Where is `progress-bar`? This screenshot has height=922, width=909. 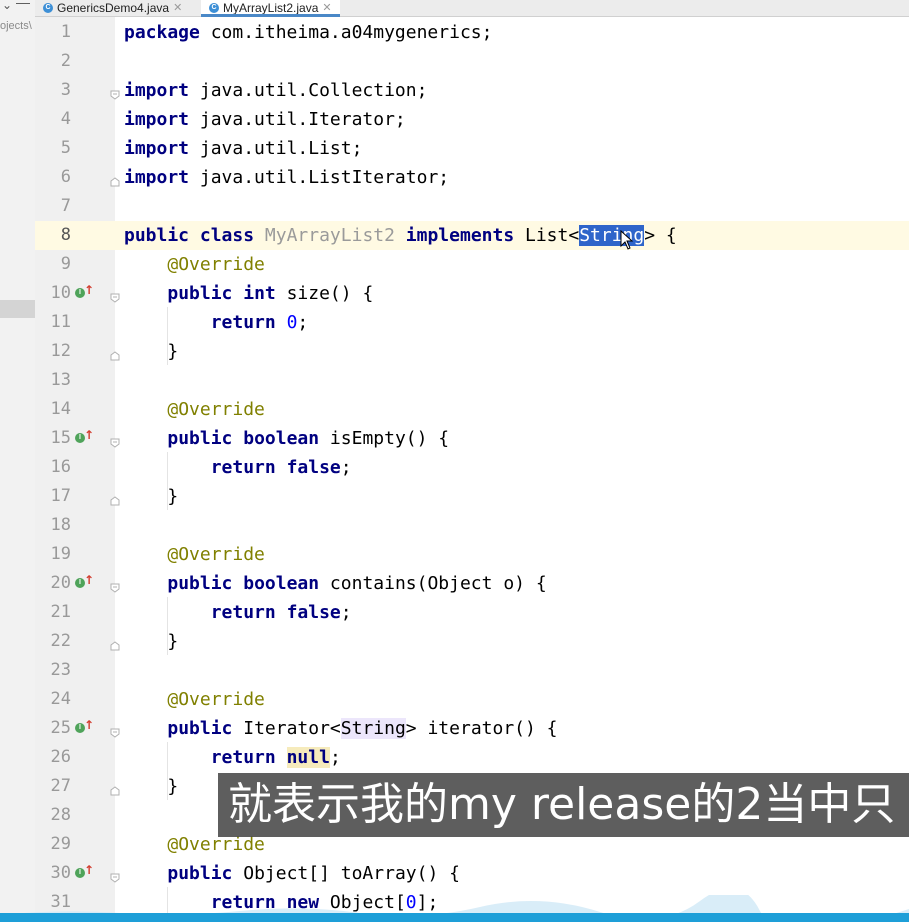 progress-bar is located at coordinates (454, 917).